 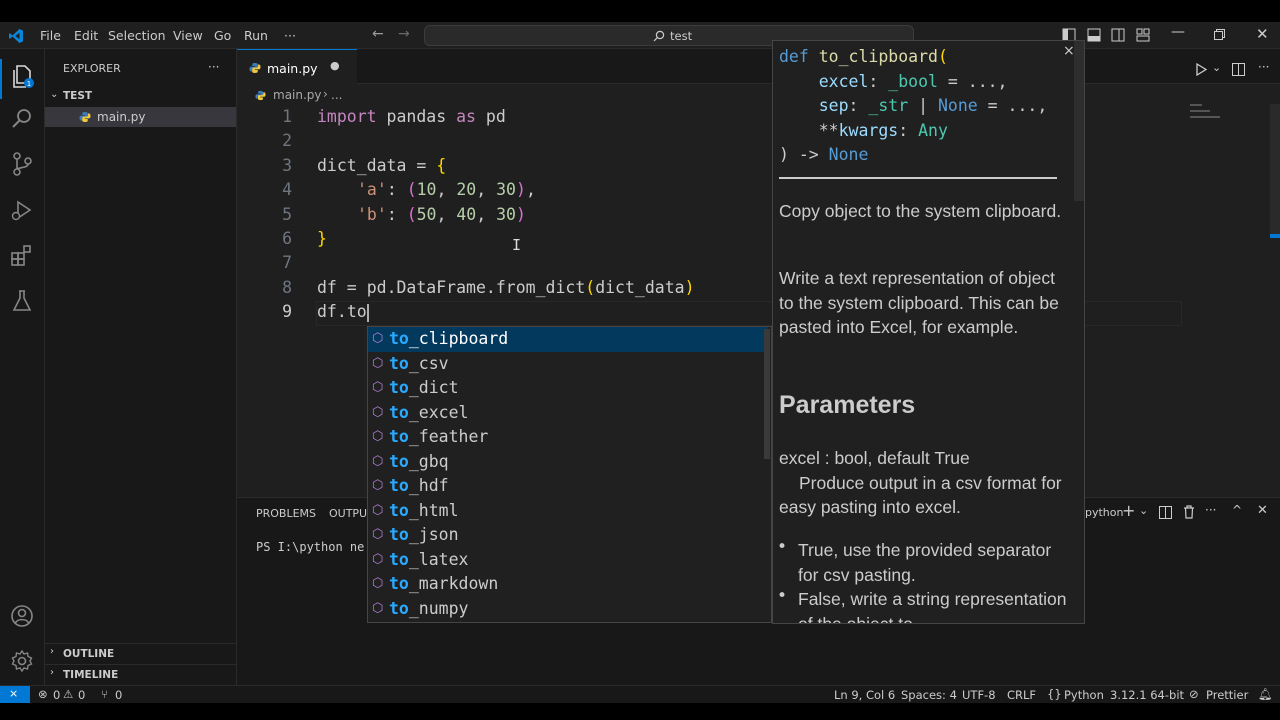 What do you see at coordinates (22, 301) in the screenshot?
I see `testing-flask-icon` at bounding box center [22, 301].